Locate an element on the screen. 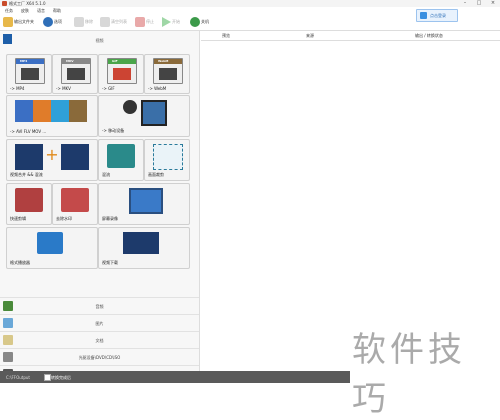 The width and height of the screenshot is (500, 420). category-document-label: 文档 is located at coordinates (99, 340).